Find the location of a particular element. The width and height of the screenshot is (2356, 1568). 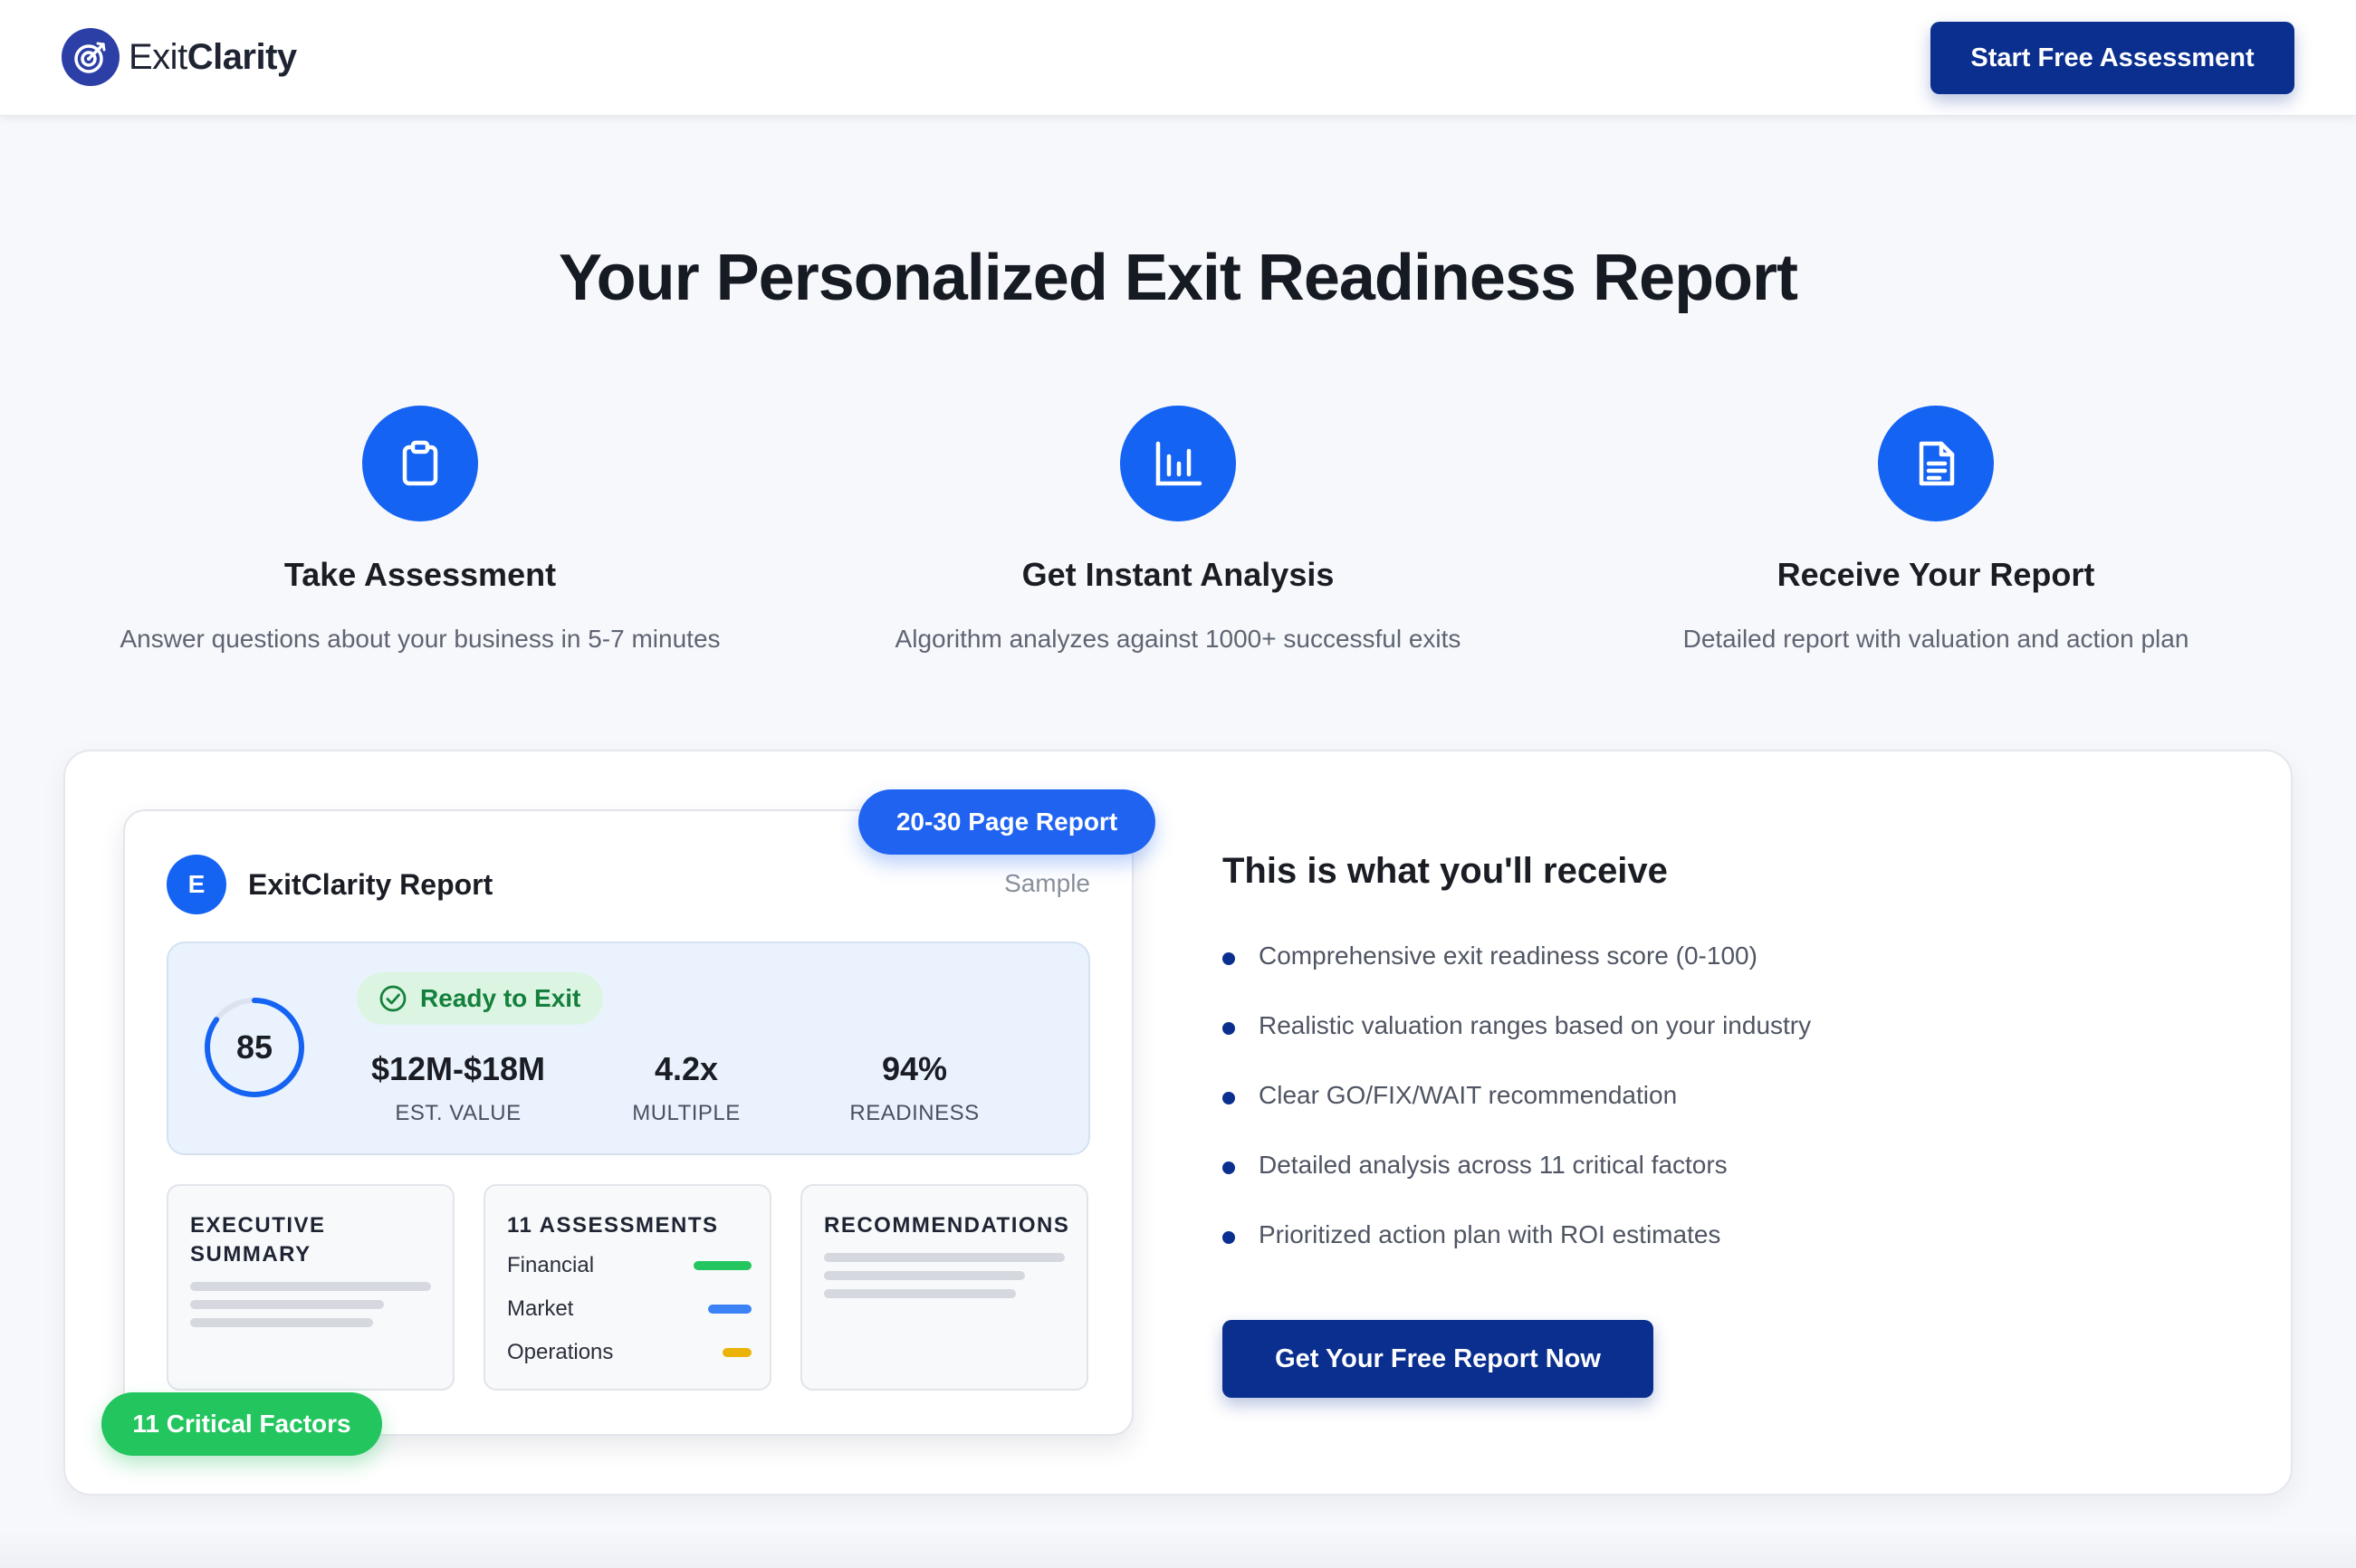

card-title: EXECUTIVE SUMMARY is located at coordinates (258, 1240).